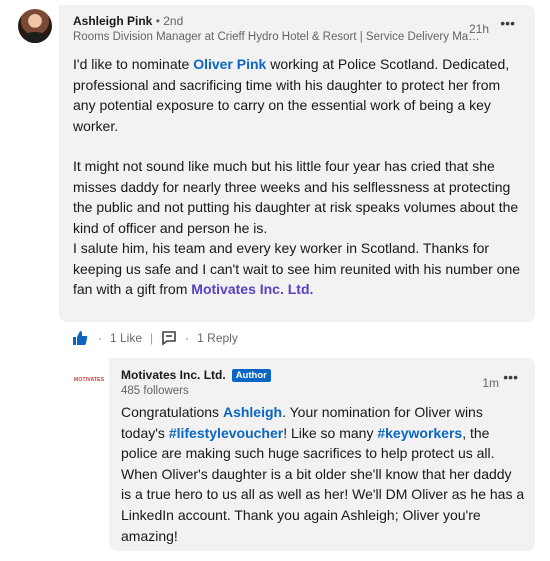 The height and width of the screenshot is (561, 550). What do you see at coordinates (330, 432) in the screenshot?
I see `reply-text-part: ! Like so many` at bounding box center [330, 432].